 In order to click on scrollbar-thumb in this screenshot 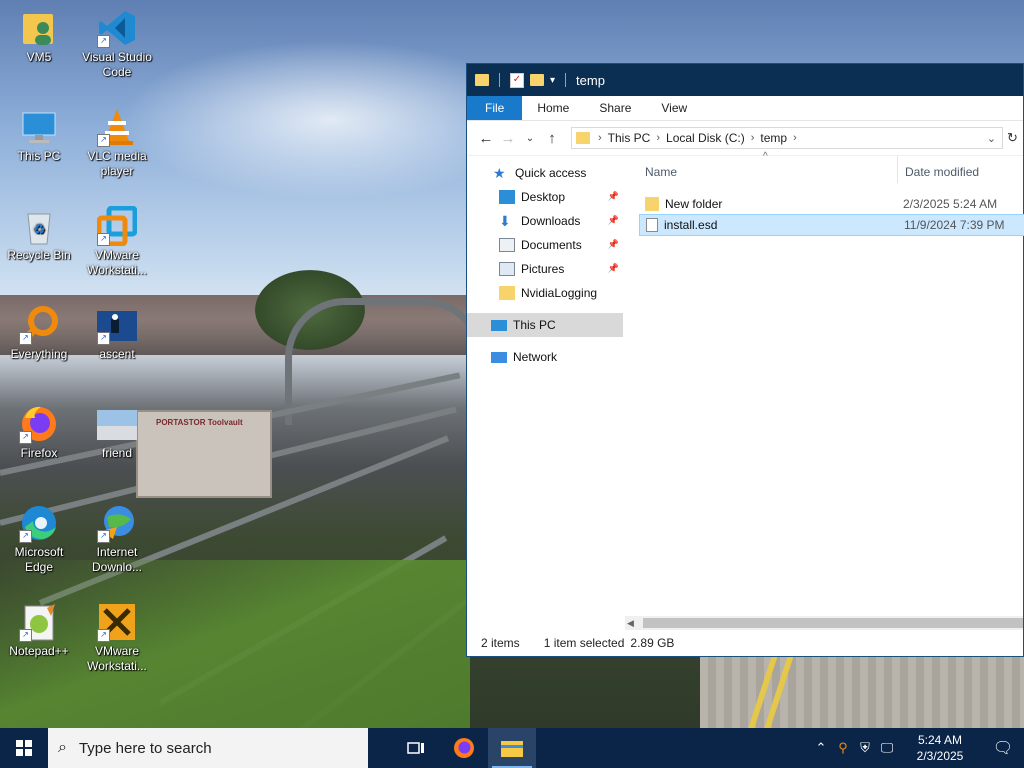, I will do `click(833, 623)`.